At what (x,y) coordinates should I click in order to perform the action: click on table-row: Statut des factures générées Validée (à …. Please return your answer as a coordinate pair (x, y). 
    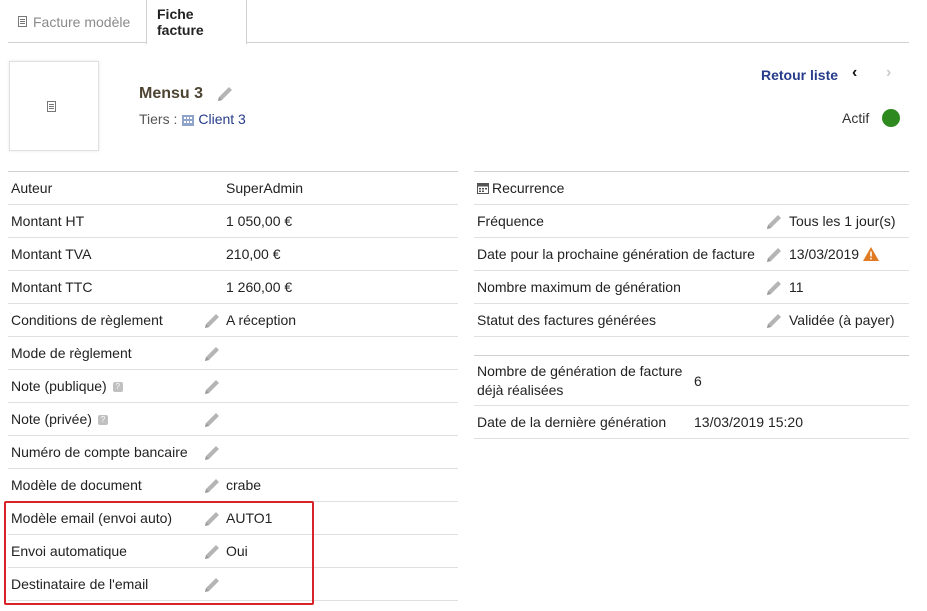
    Looking at the image, I should click on (691, 320).